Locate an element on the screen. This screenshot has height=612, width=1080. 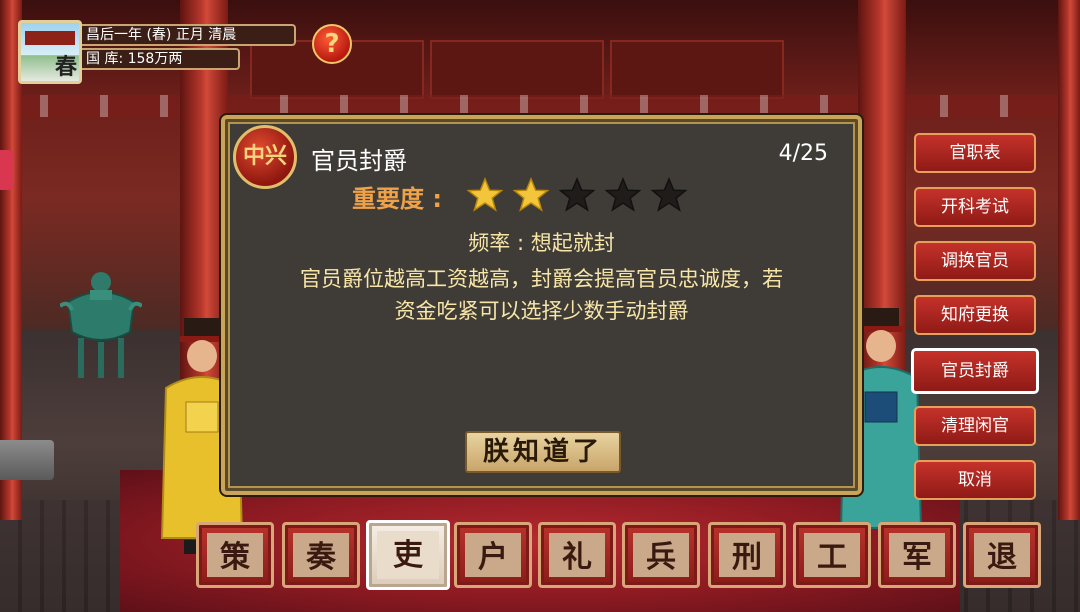
description-line-1: 官员爵位越高工资越高，封爵会提高官员忠诚度，若 is located at coordinates (541, 279).